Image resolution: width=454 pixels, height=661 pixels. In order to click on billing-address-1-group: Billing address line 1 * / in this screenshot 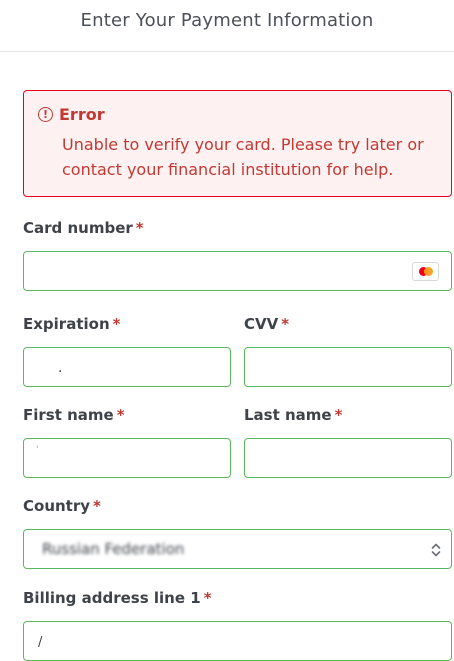, I will do `click(237, 625)`.